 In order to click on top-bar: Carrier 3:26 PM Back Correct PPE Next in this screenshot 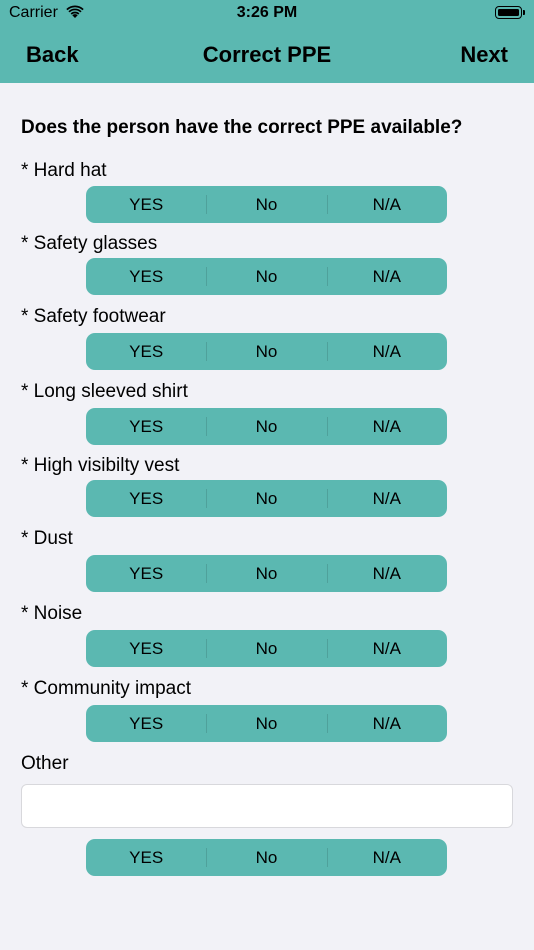, I will do `click(267, 41)`.